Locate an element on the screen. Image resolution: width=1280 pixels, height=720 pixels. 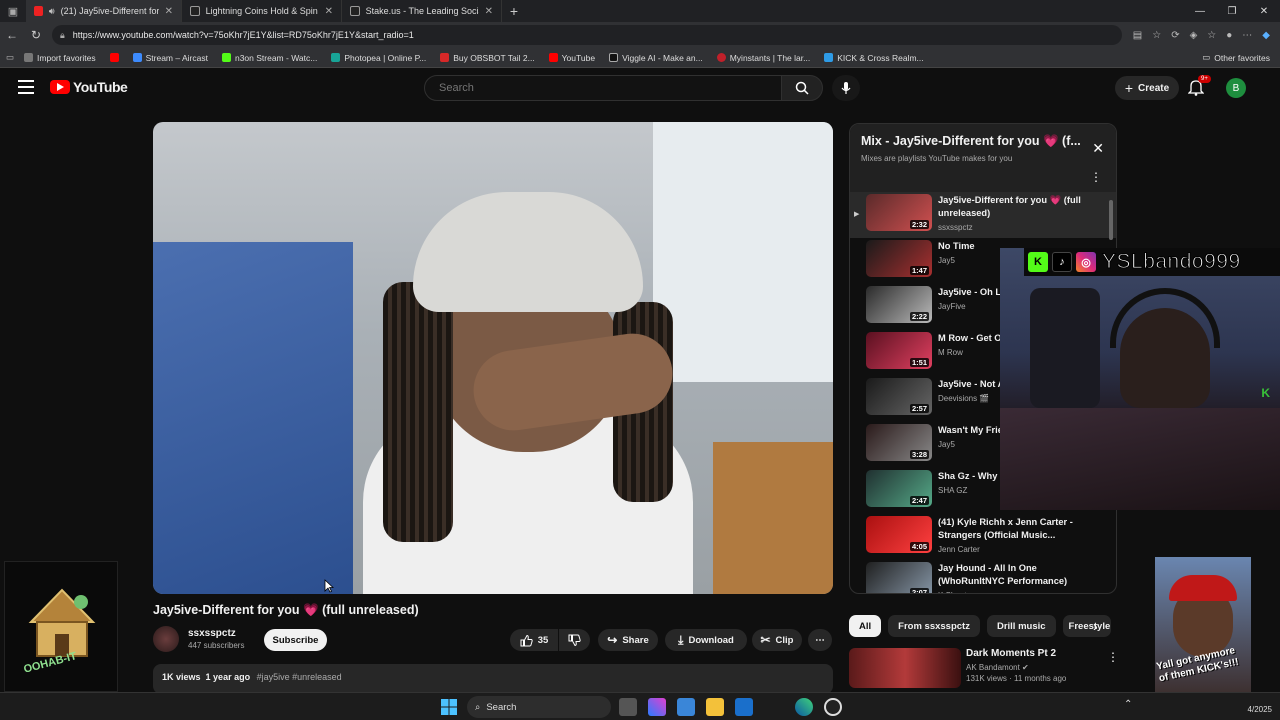
tab-lightning-coins: Lightning Coins Hold & Spin Slot ✕ is located at coordinates (262, 11).